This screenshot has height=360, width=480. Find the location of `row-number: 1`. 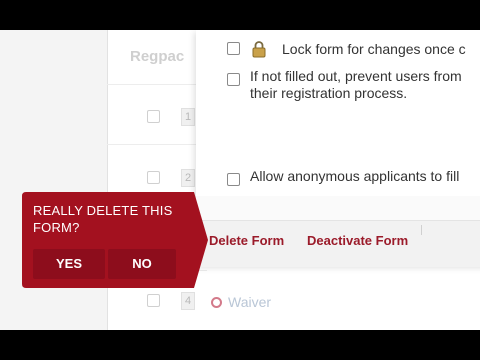

row-number: 1 is located at coordinates (188, 117).